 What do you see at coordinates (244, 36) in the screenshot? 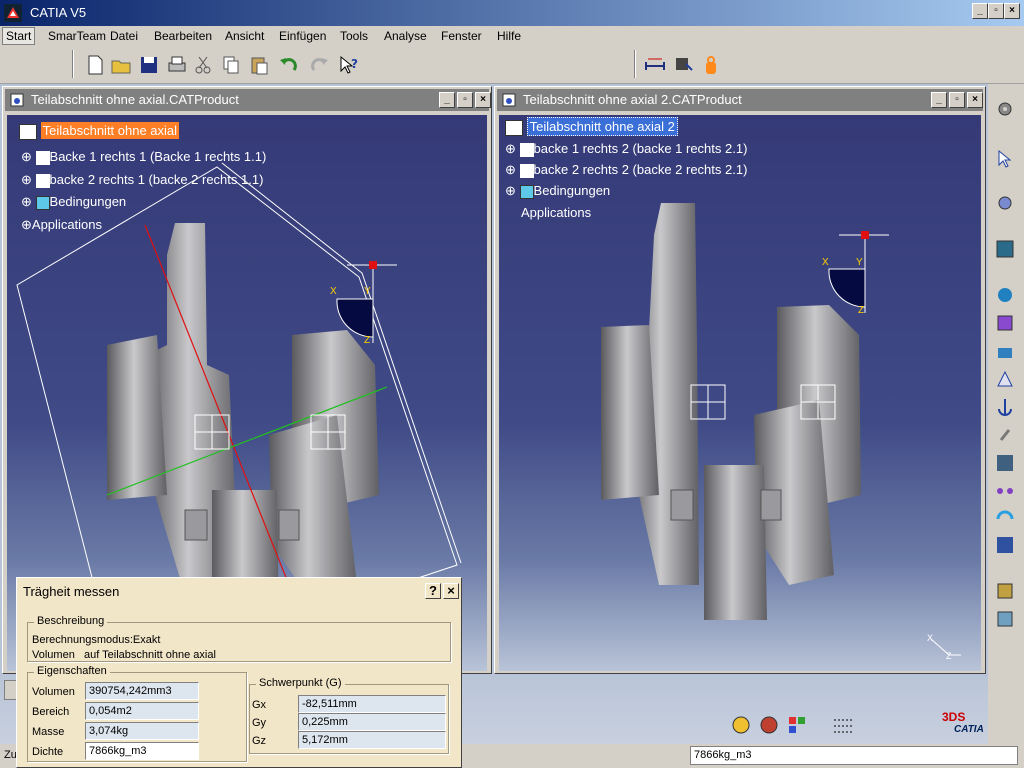
I see `menu-ansicht: Ansicht` at bounding box center [244, 36].